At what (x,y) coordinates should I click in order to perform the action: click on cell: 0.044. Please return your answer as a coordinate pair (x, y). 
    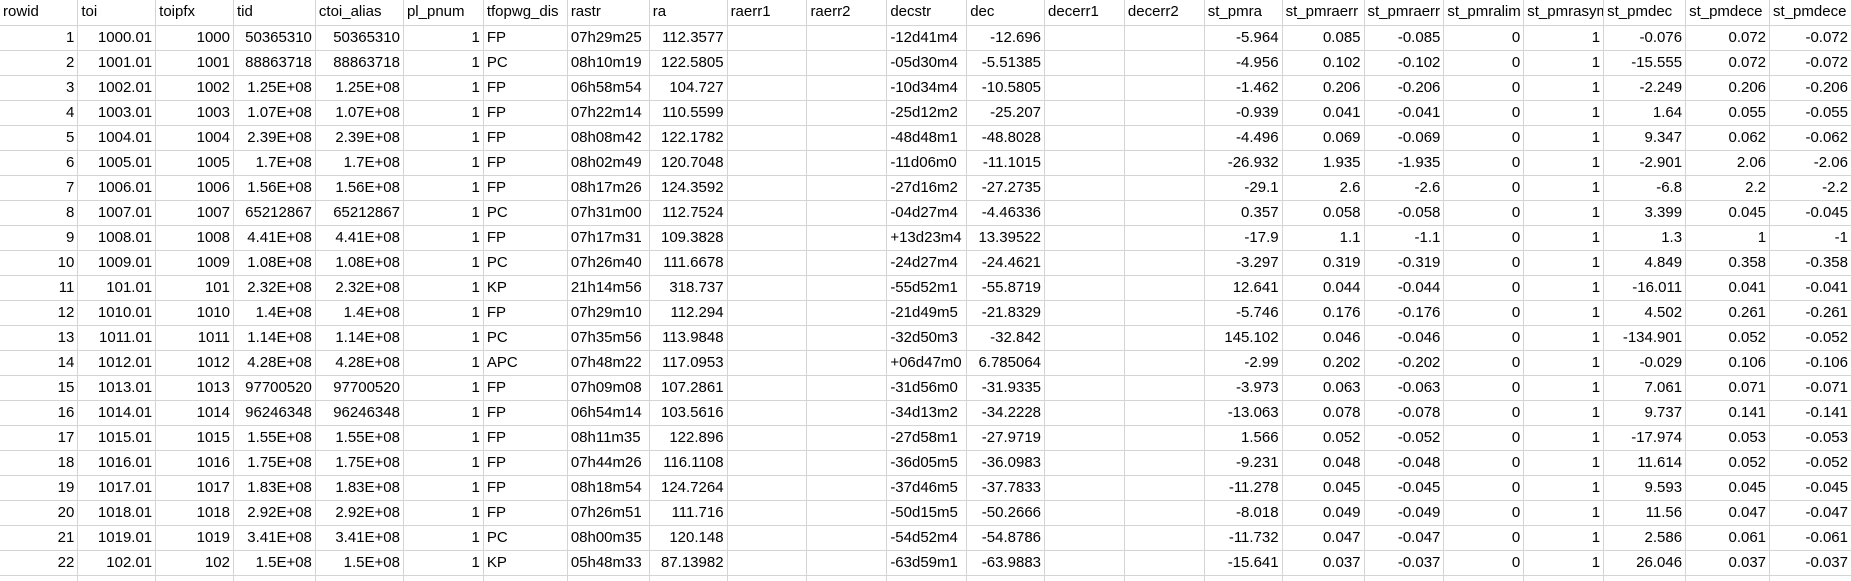
    Looking at the image, I should click on (1323, 288).